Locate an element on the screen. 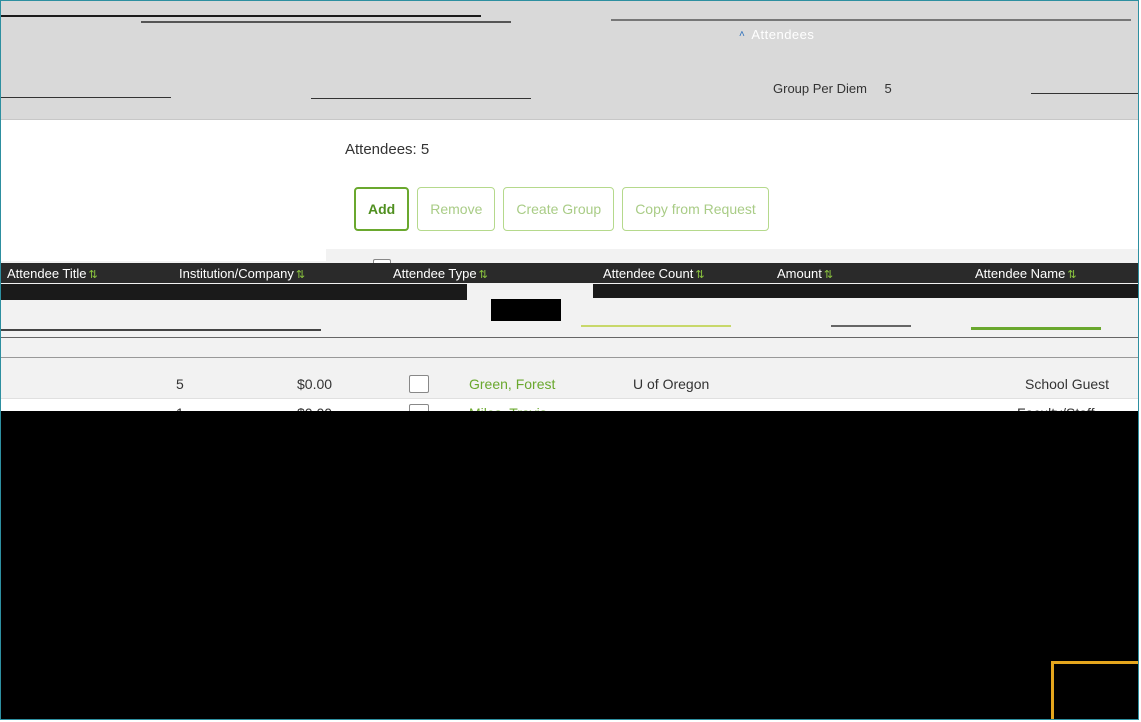 This screenshot has width=1141, height=722. per-diem-label: Group Per Diem is located at coordinates (820, 88).